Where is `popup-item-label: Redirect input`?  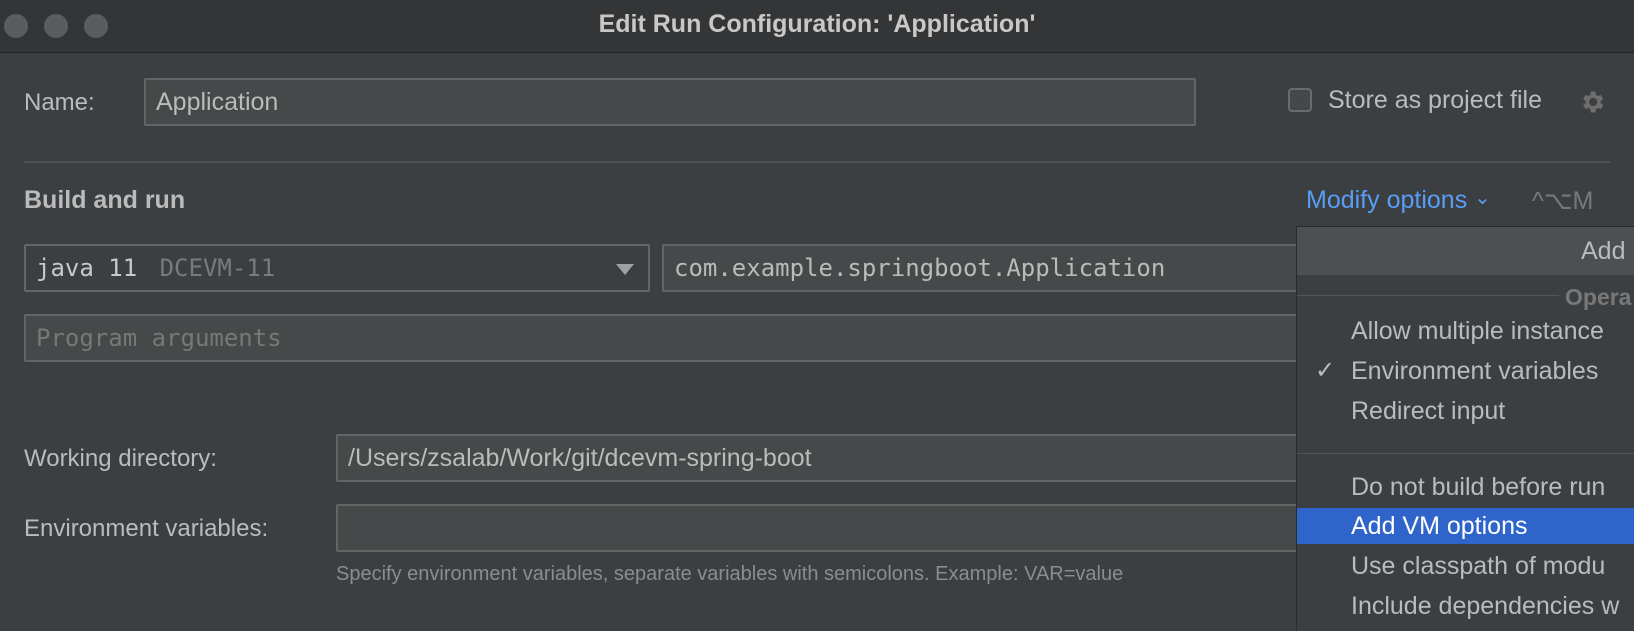 popup-item-label: Redirect input is located at coordinates (1428, 411).